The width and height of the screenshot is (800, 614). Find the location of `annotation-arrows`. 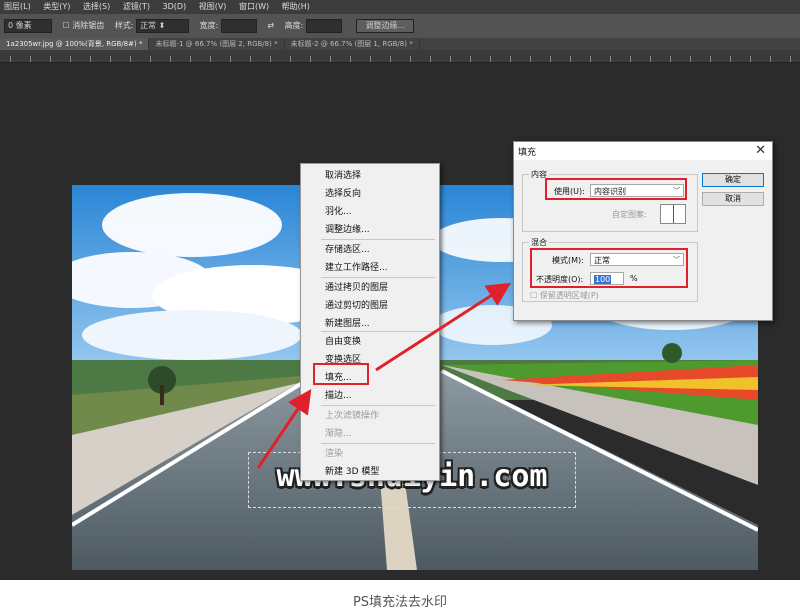

annotation-arrows is located at coordinates (384, 375).